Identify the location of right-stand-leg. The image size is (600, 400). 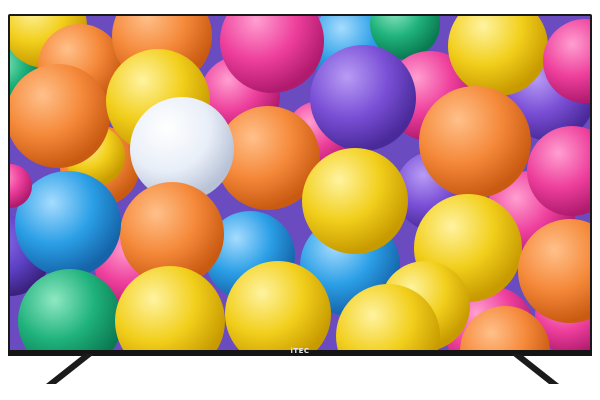
(535, 369).